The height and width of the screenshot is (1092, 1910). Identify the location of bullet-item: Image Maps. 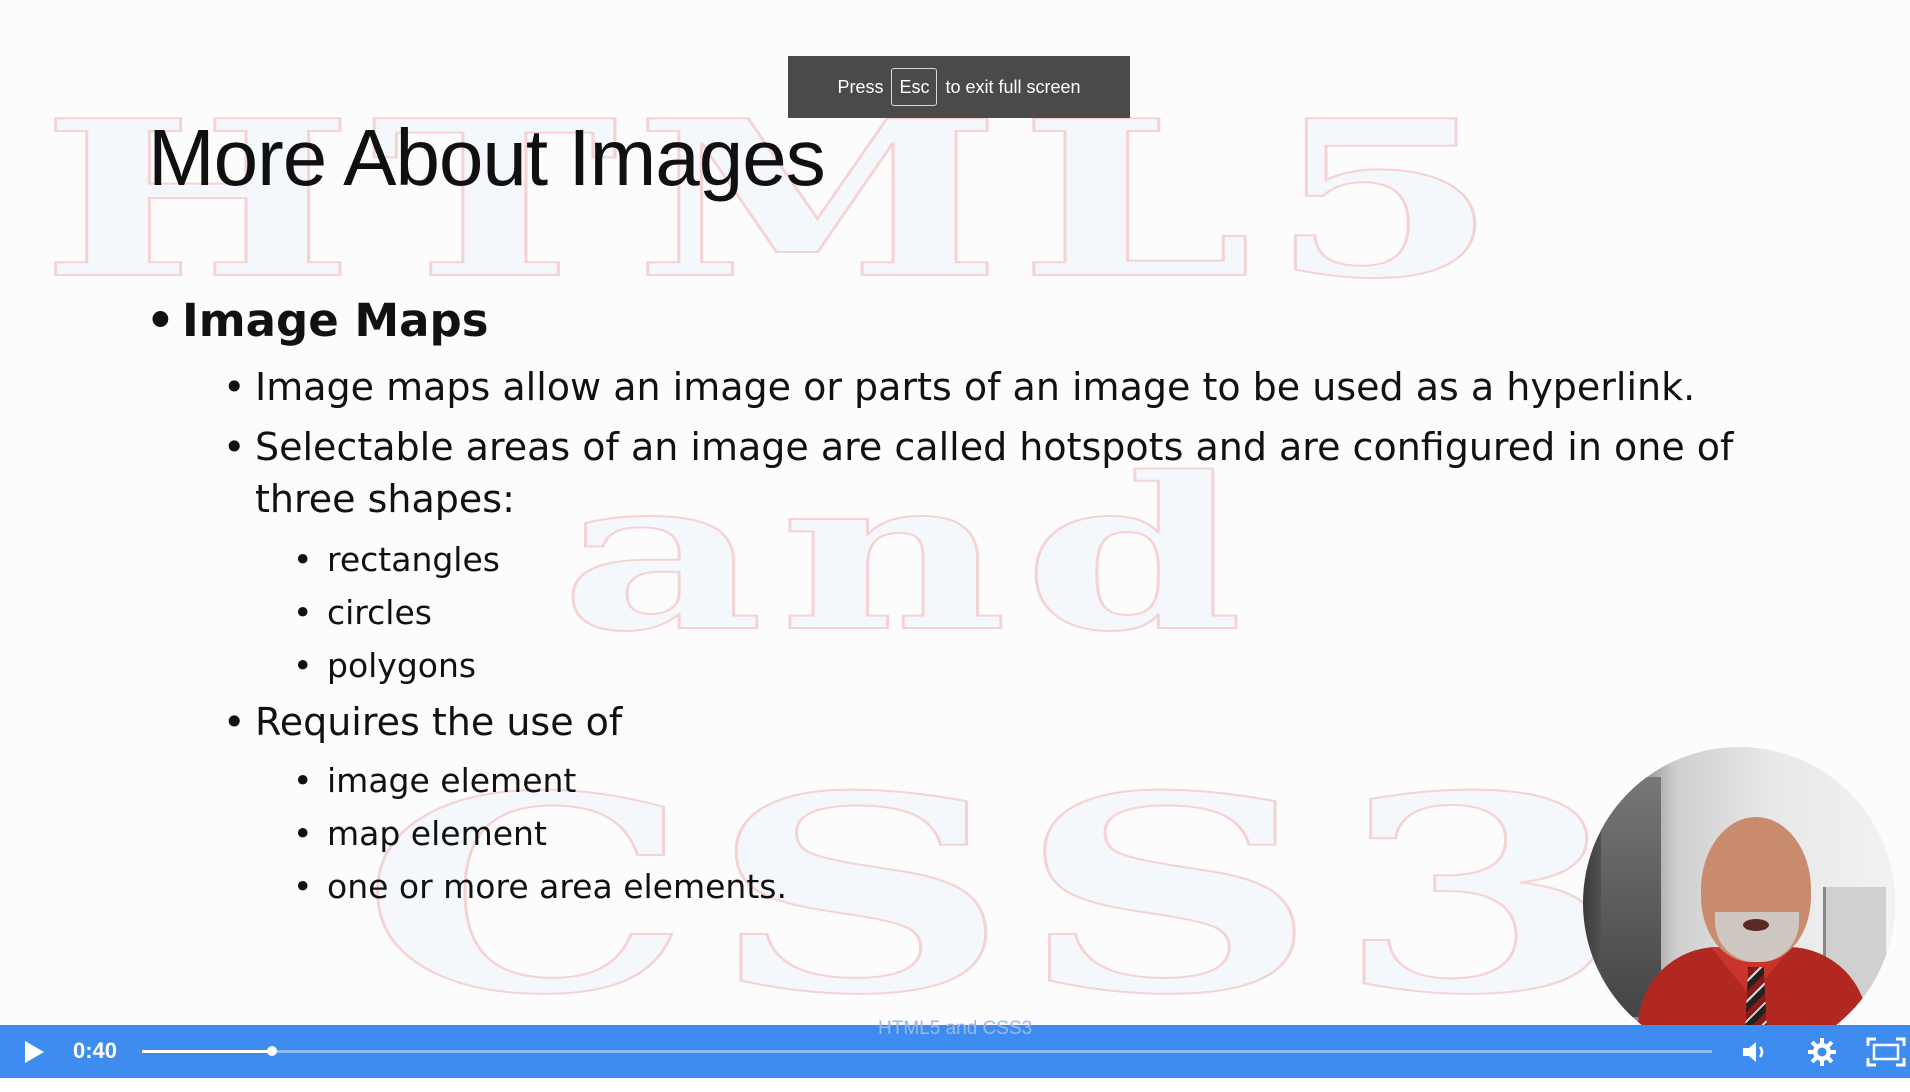
(317, 320).